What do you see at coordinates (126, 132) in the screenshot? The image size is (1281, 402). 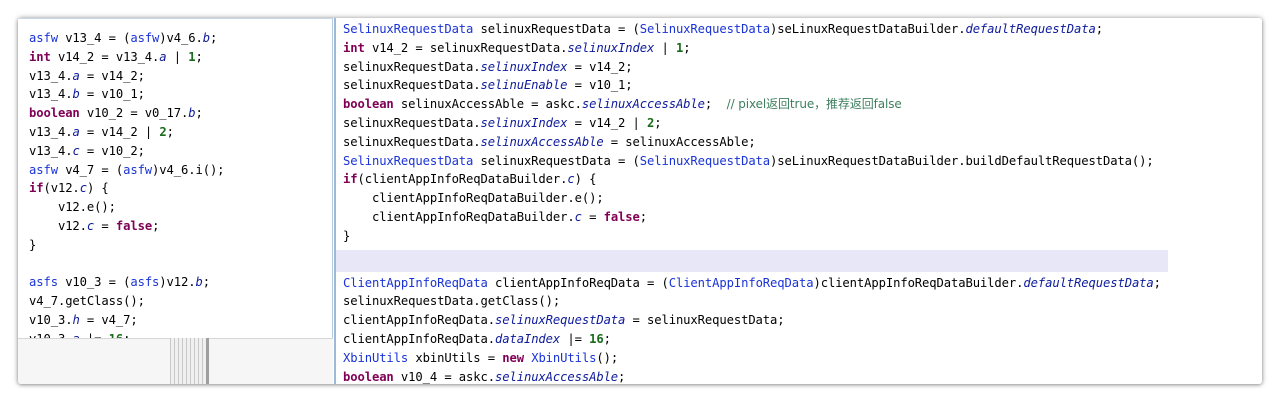 I see `code-line: v13_4.a = v14_2 | 2;` at bounding box center [126, 132].